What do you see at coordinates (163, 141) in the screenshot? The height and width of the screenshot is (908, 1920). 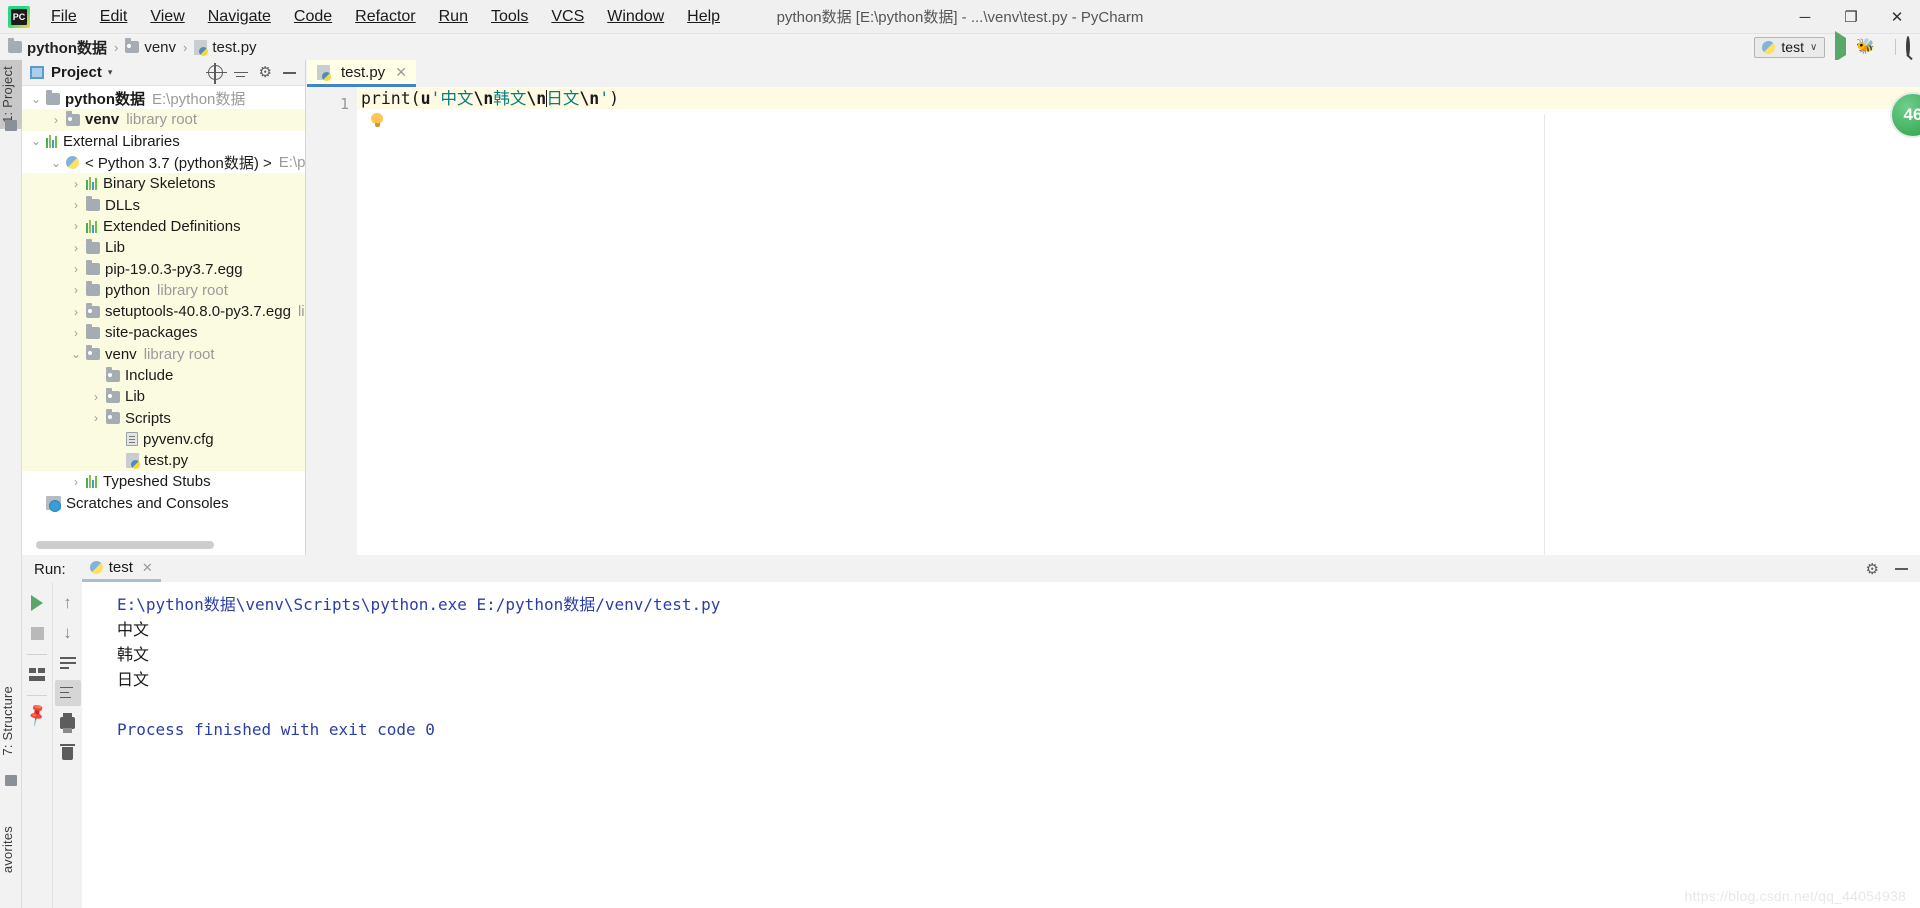 I see `tree-row: ⌄ External Libraries` at bounding box center [163, 141].